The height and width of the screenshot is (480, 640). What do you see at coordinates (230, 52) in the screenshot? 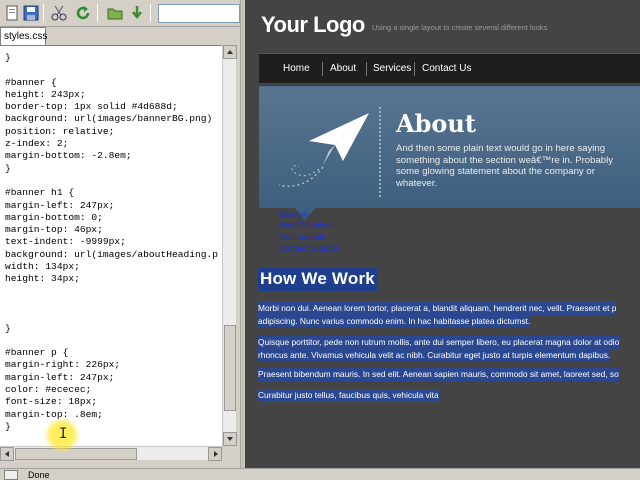
I see `scroll-up-button` at bounding box center [230, 52].